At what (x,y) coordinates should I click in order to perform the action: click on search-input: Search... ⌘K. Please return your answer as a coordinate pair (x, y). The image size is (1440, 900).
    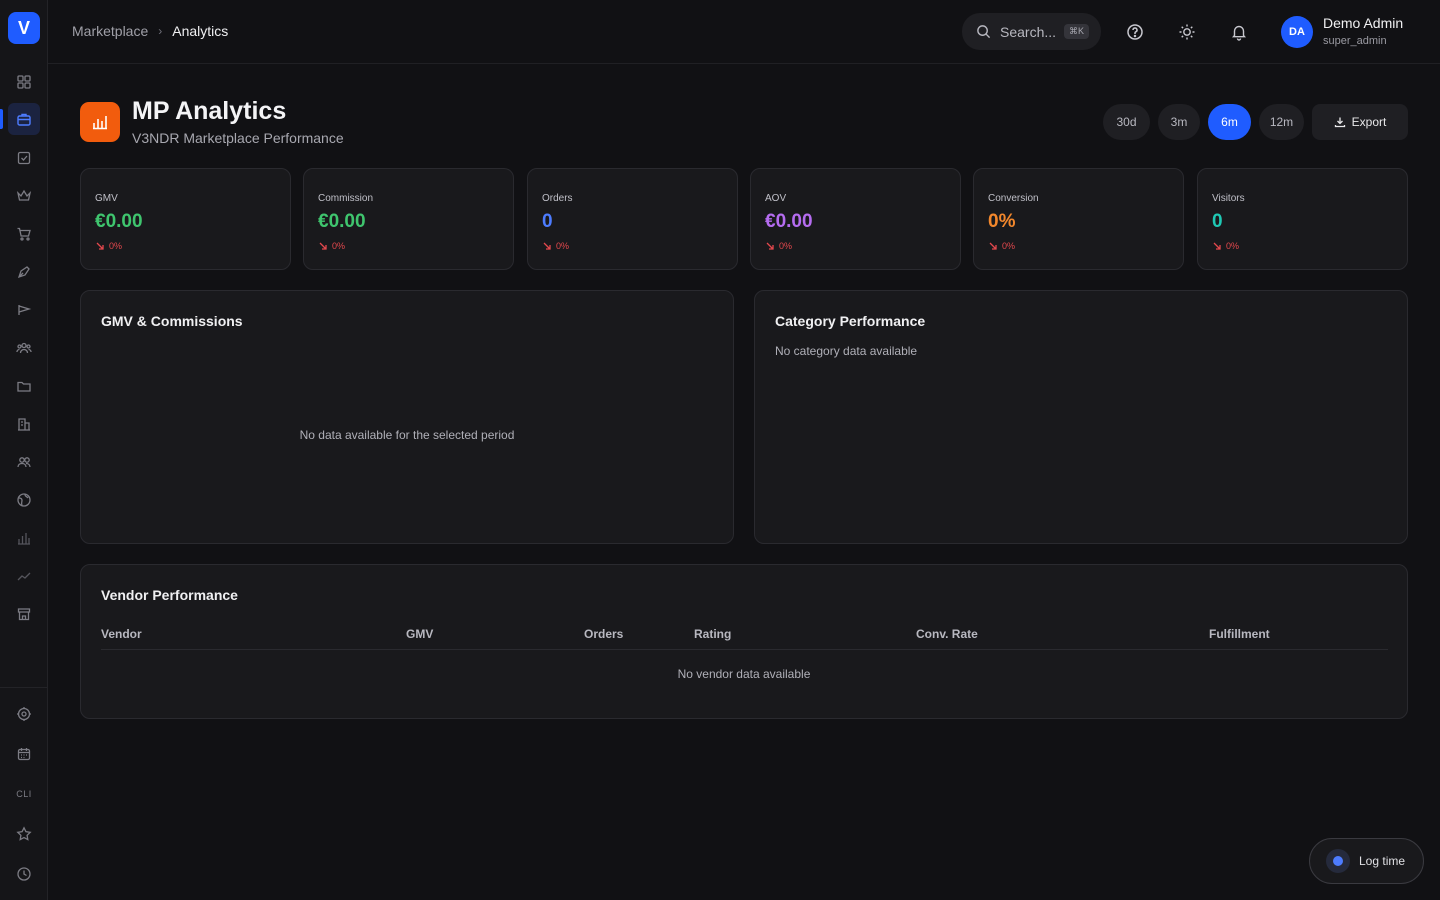
    Looking at the image, I should click on (1031, 31).